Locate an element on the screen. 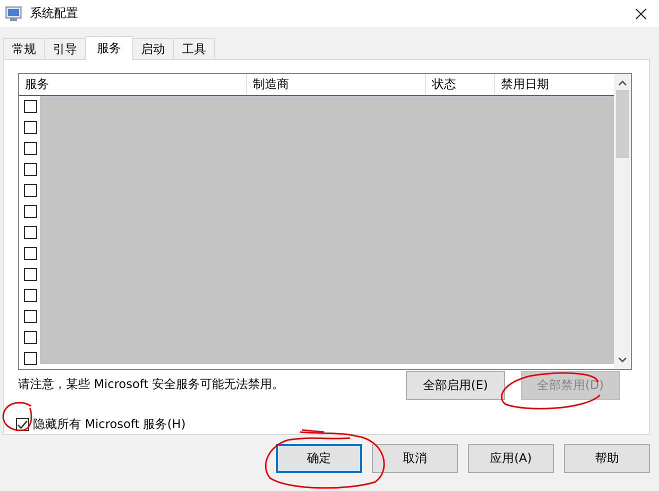 The width and height of the screenshot is (659, 491). dialog-button: 取消 is located at coordinates (415, 458).